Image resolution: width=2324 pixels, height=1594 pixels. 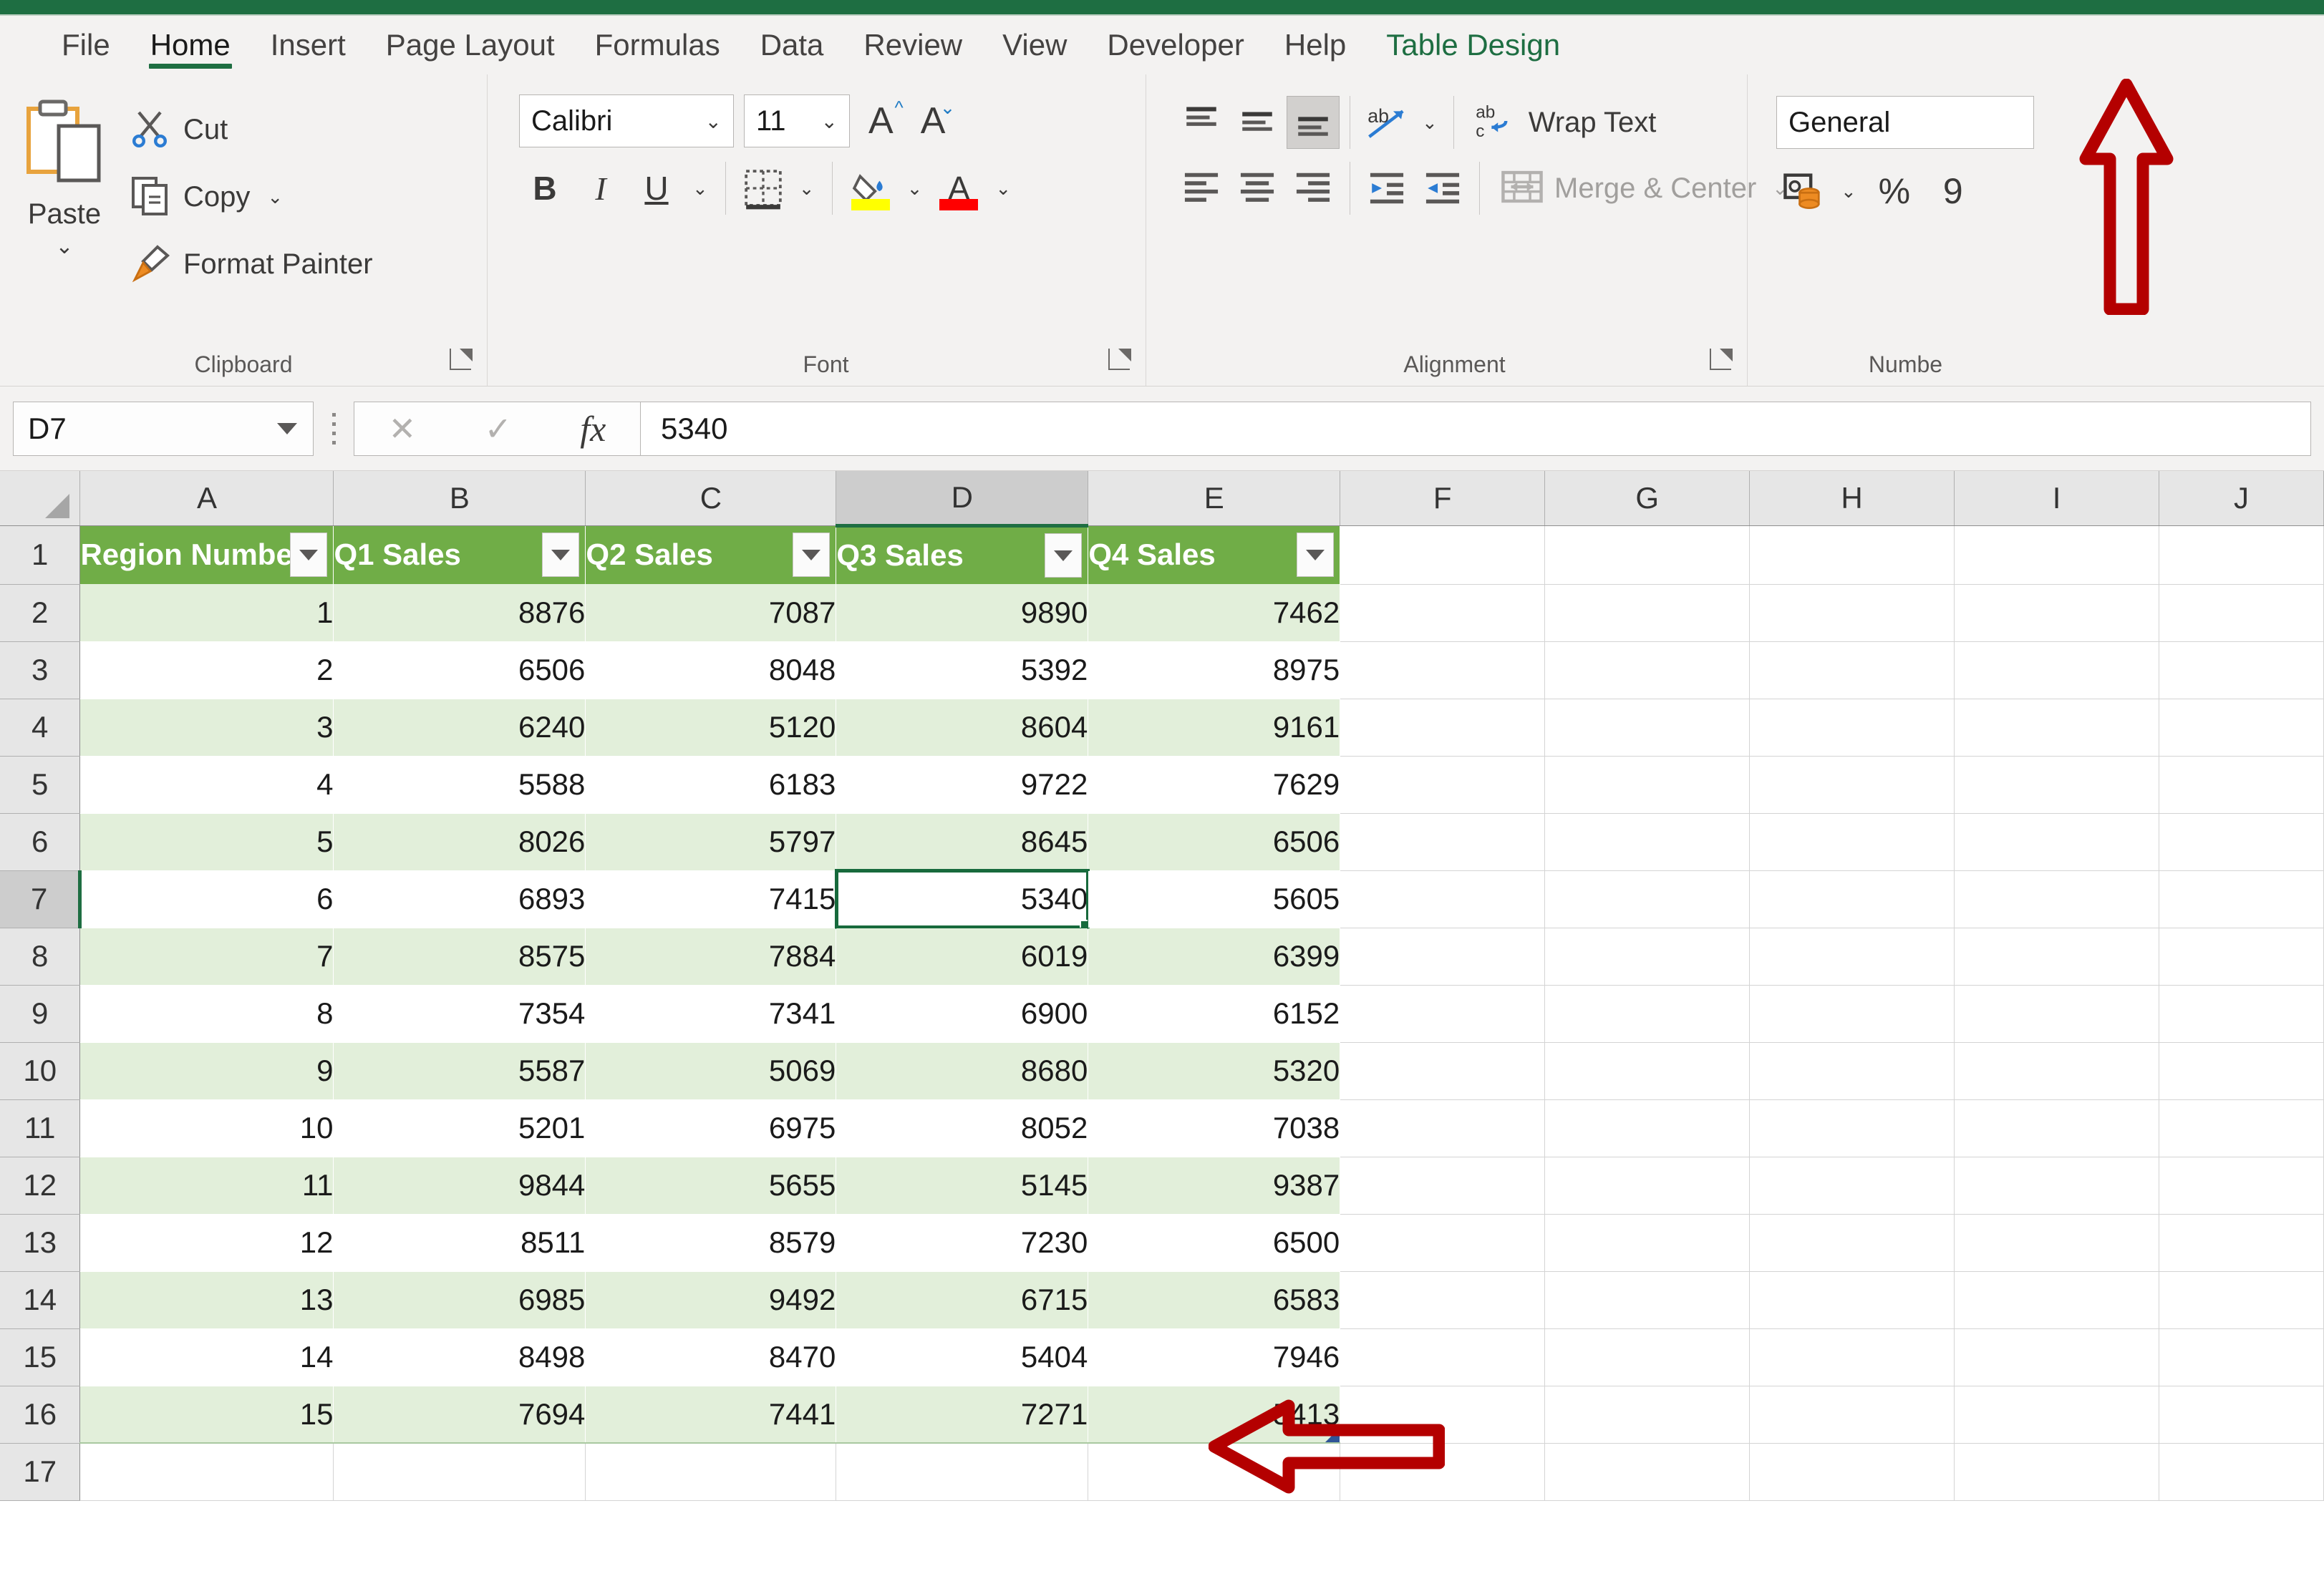 I want to click on cell-C7: 7415, so click(x=711, y=899).